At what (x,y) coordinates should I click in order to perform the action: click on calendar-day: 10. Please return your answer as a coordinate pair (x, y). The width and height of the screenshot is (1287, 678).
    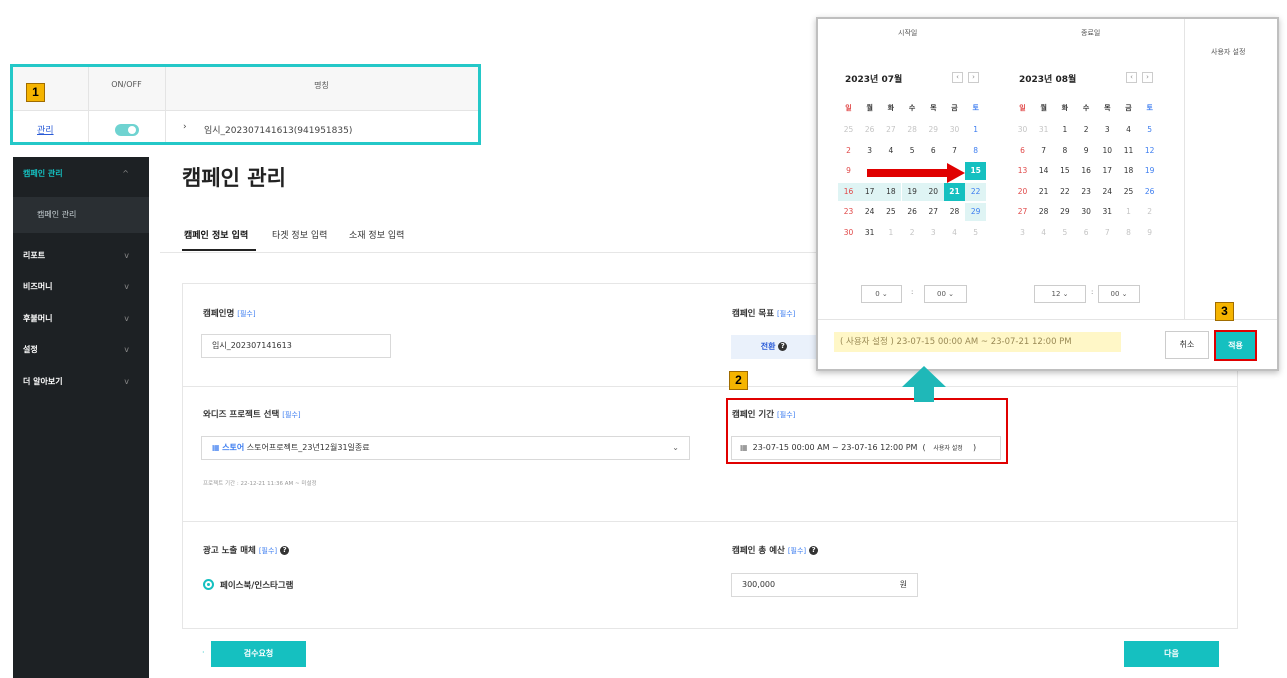
    Looking at the image, I should click on (1107, 151).